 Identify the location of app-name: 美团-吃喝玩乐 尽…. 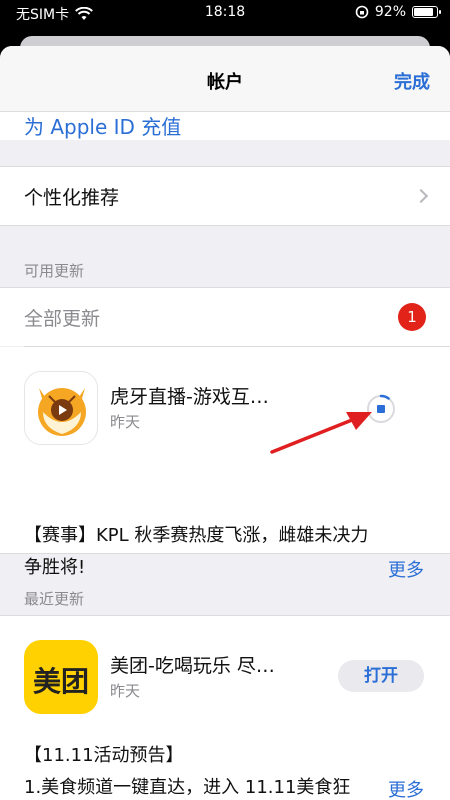
(192, 666).